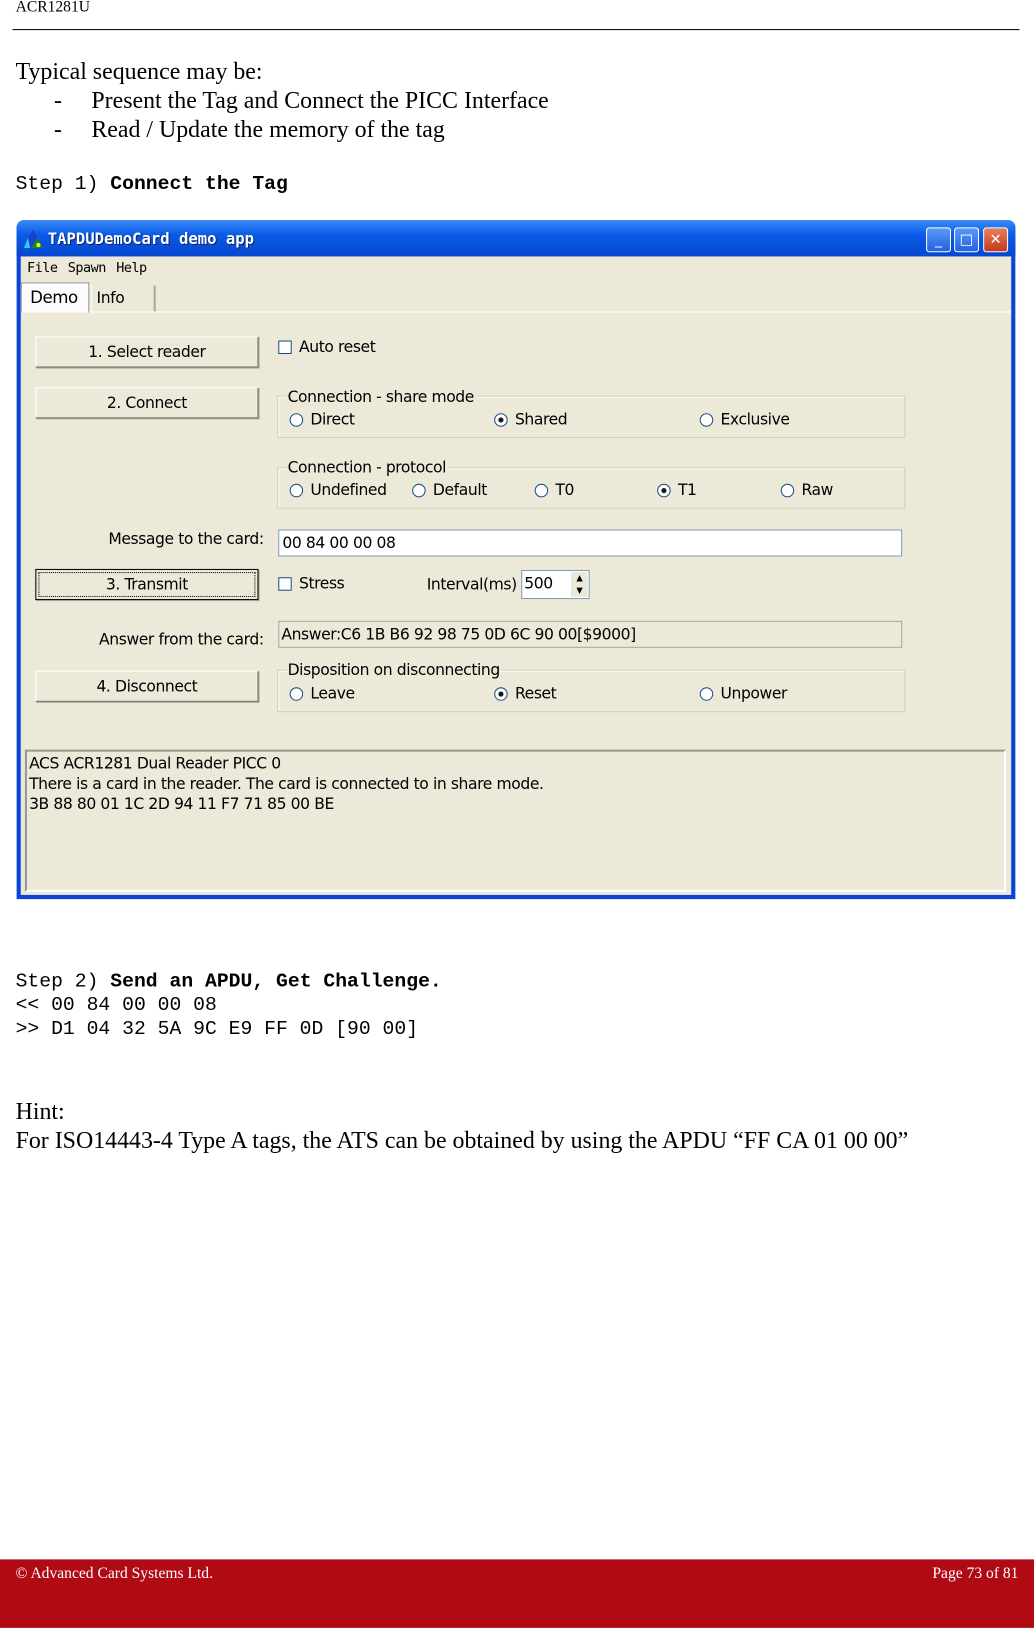 This screenshot has height=1628, width=1034. What do you see at coordinates (501, 420) in the screenshot?
I see `radio-shared` at bounding box center [501, 420].